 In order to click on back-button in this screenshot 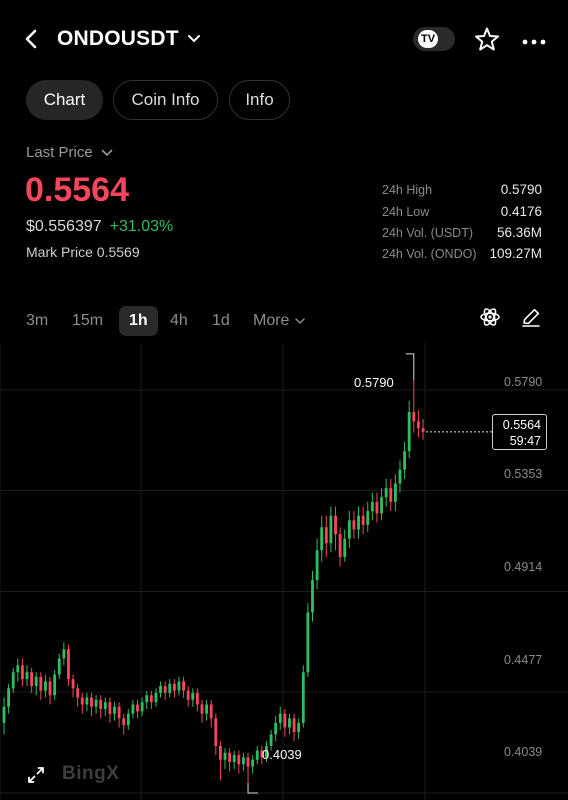, I will do `click(32, 39)`.